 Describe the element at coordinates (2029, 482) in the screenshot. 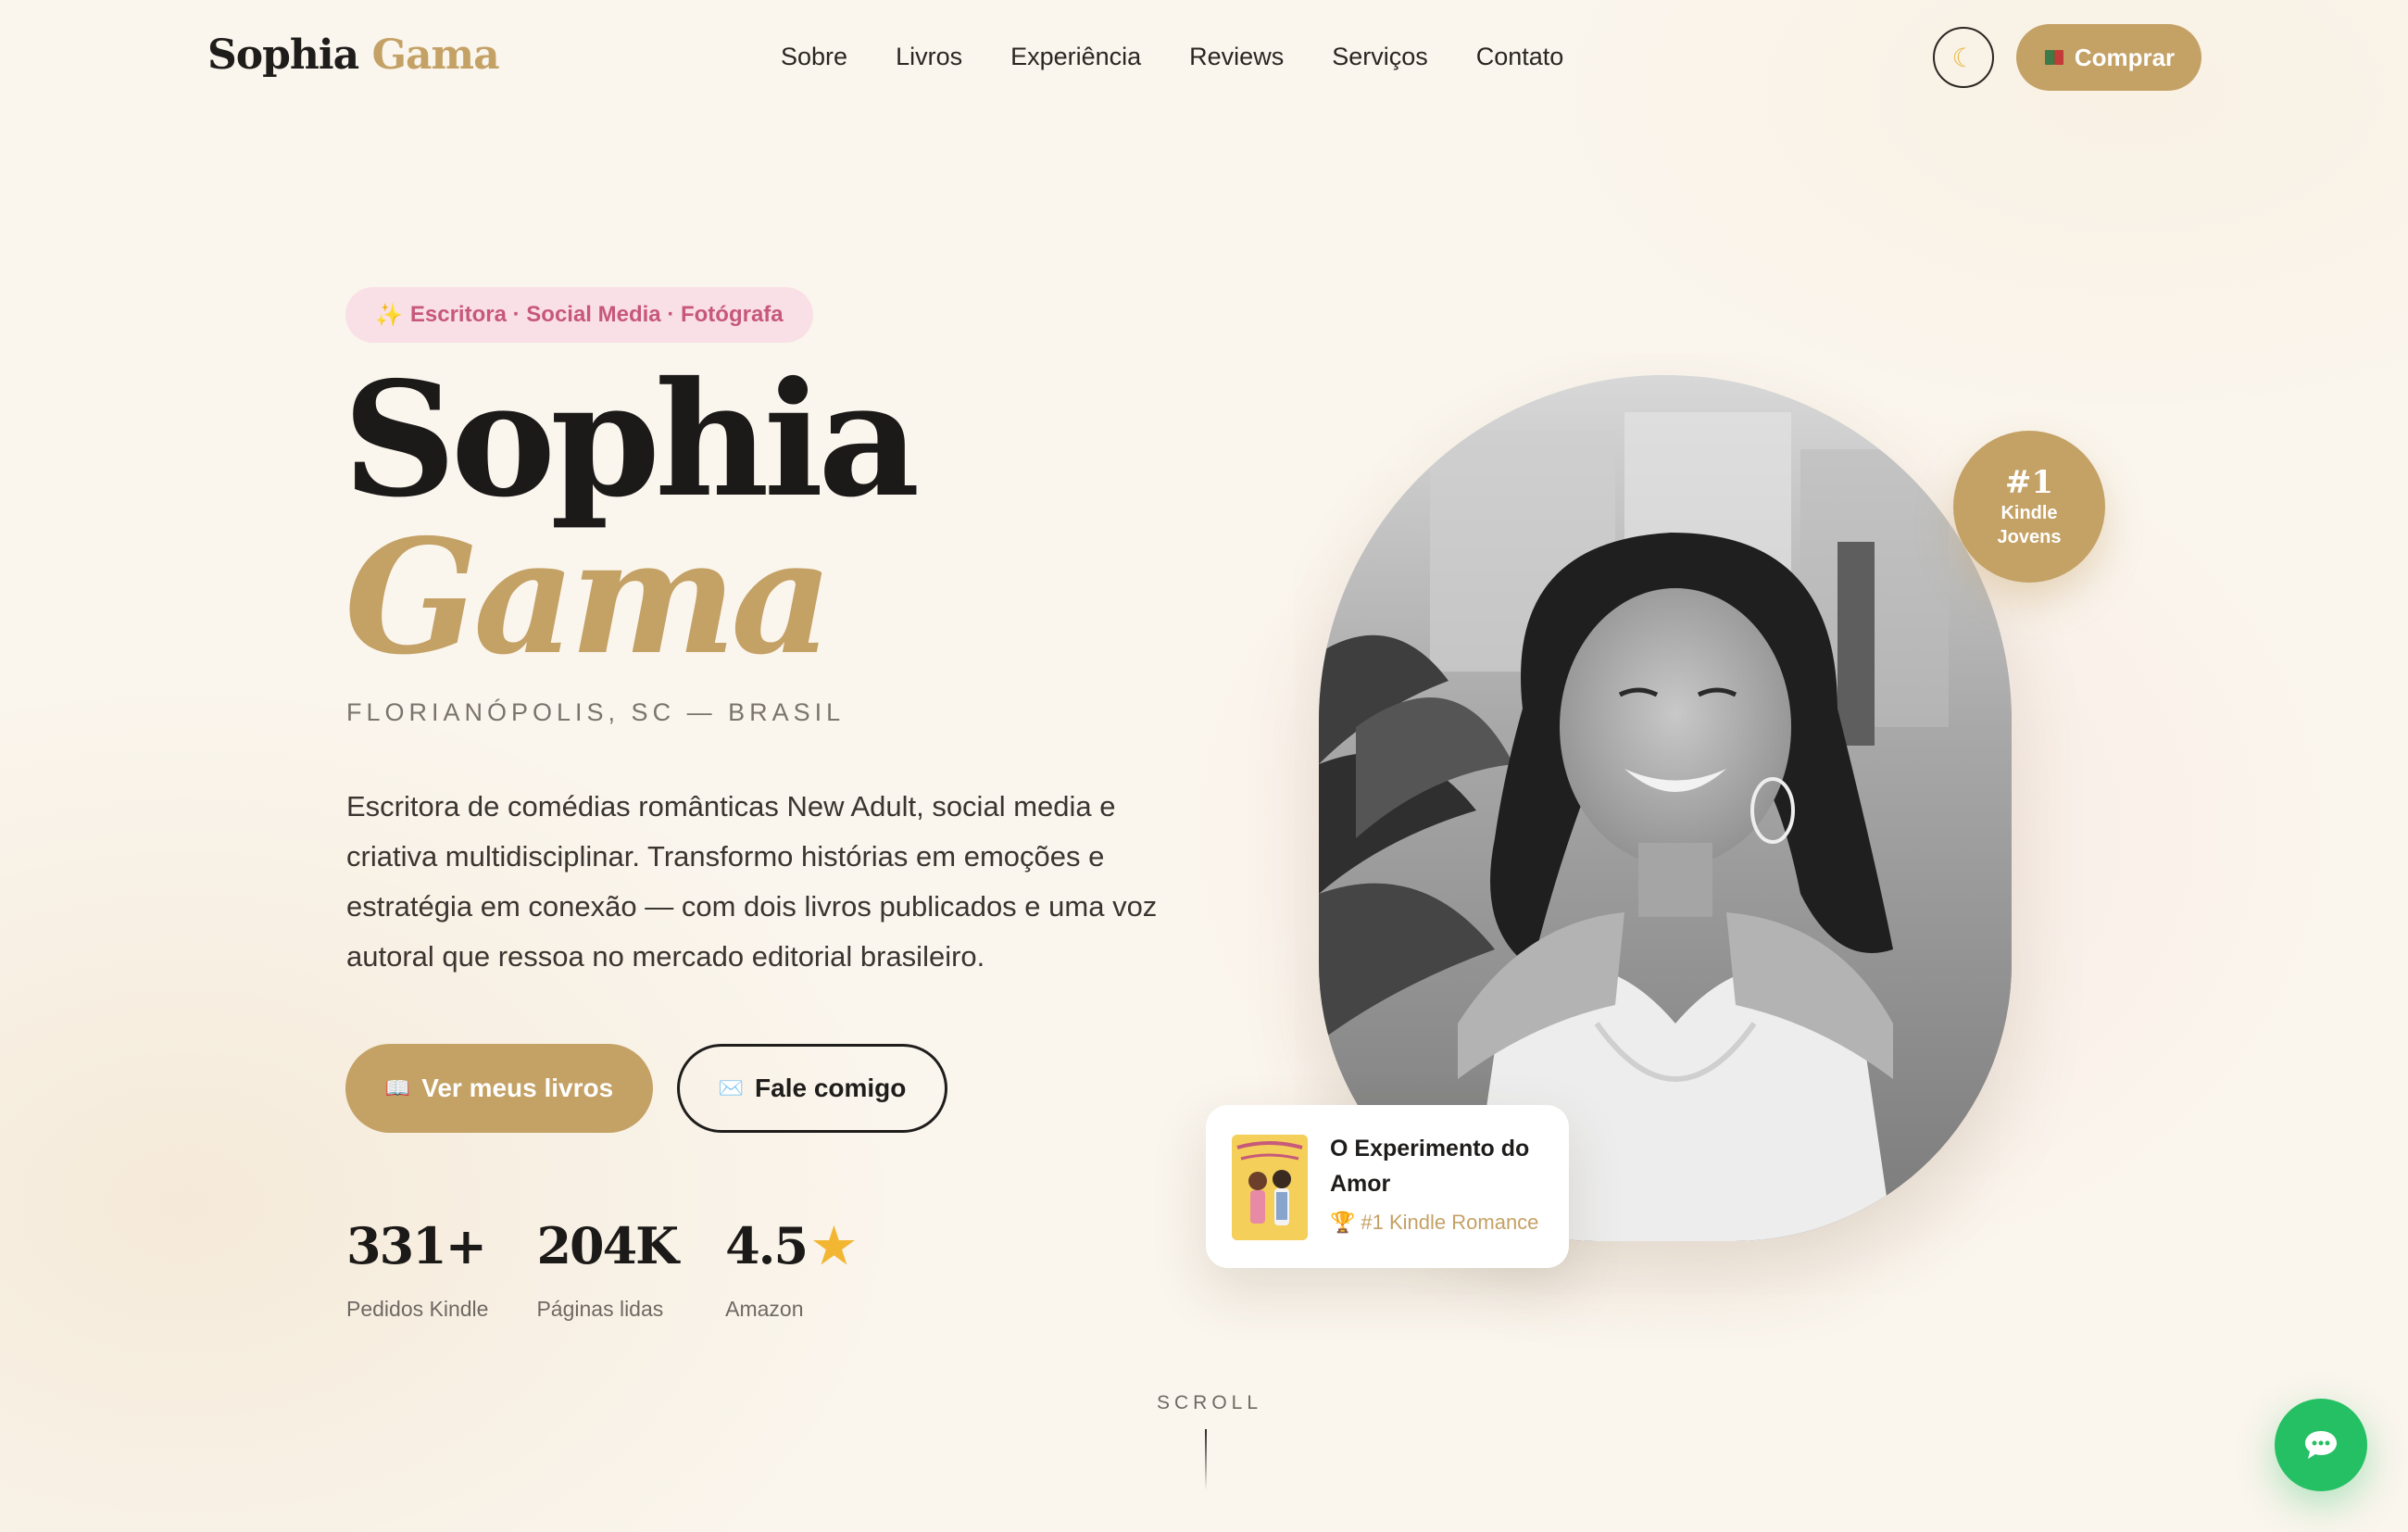

I see `badge-rank: #1` at that location.